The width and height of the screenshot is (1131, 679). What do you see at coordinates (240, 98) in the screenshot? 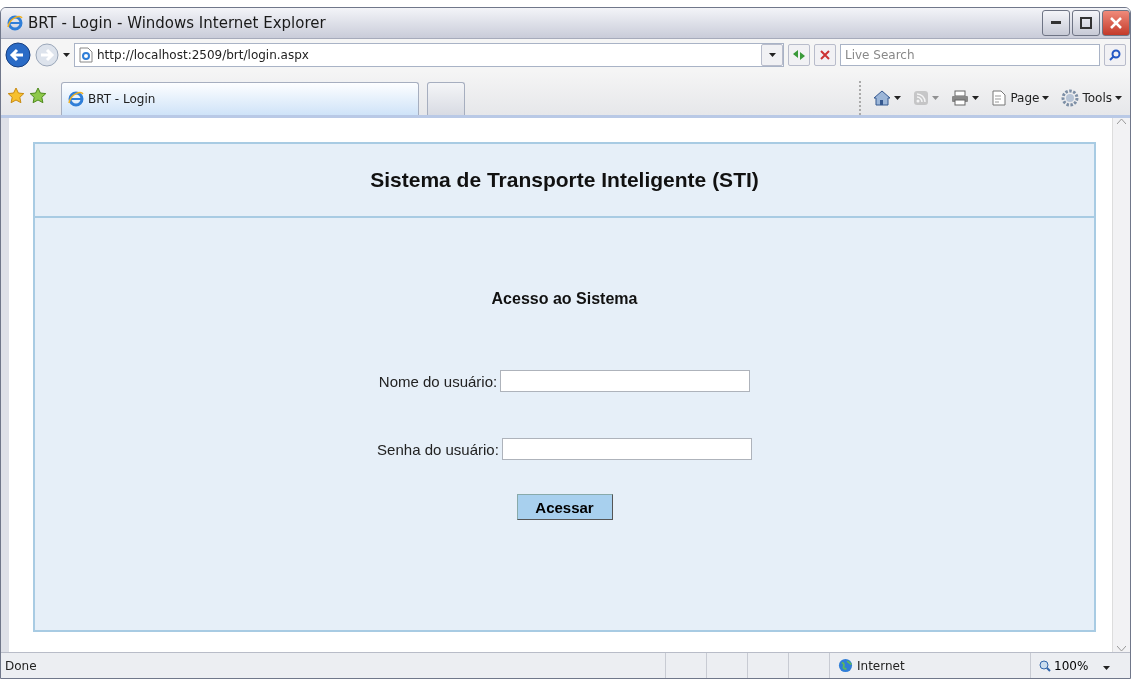
I see `browser-tab: BRT - Login` at bounding box center [240, 98].